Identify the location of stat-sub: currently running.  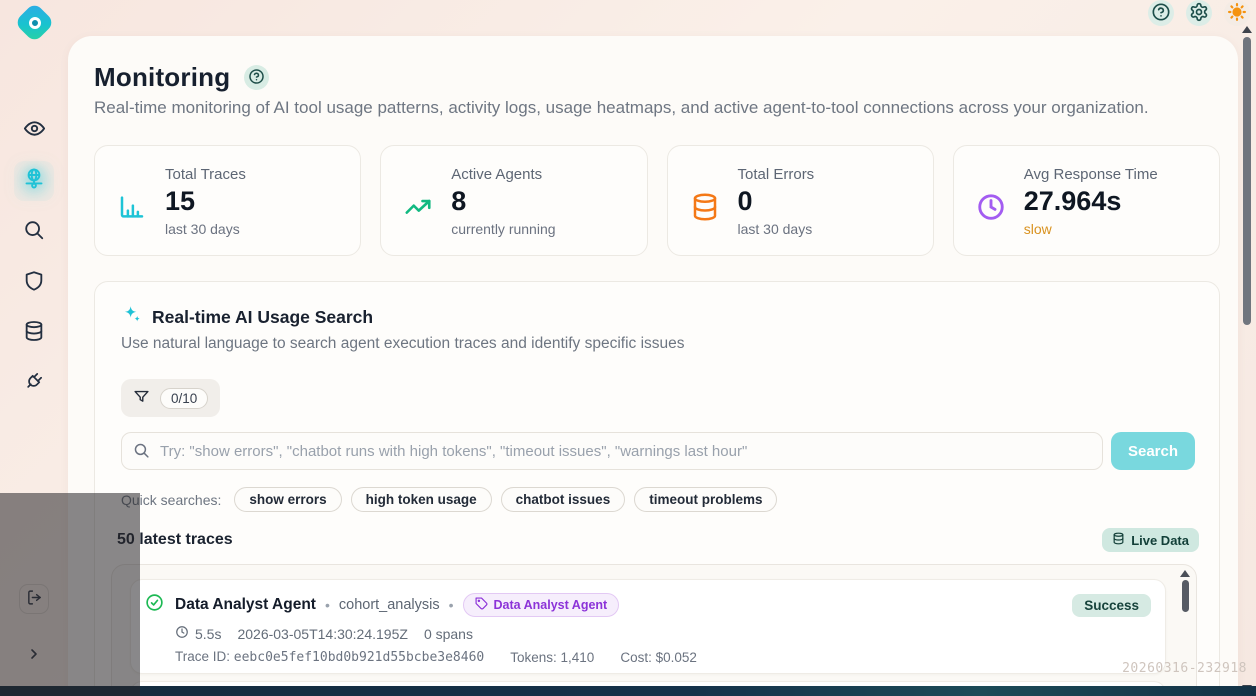
(503, 228).